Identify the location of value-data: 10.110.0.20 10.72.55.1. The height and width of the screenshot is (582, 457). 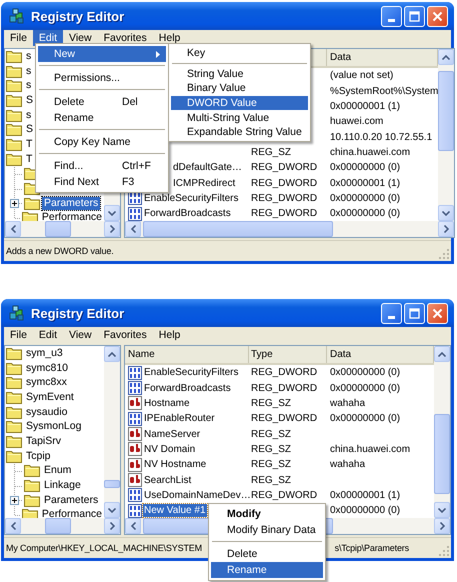
(381, 137).